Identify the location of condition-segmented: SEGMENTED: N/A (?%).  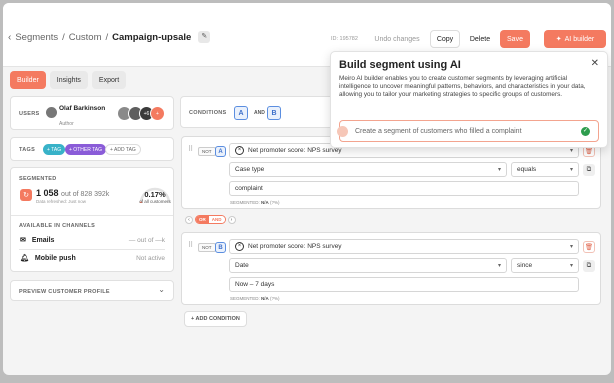
(255, 202).